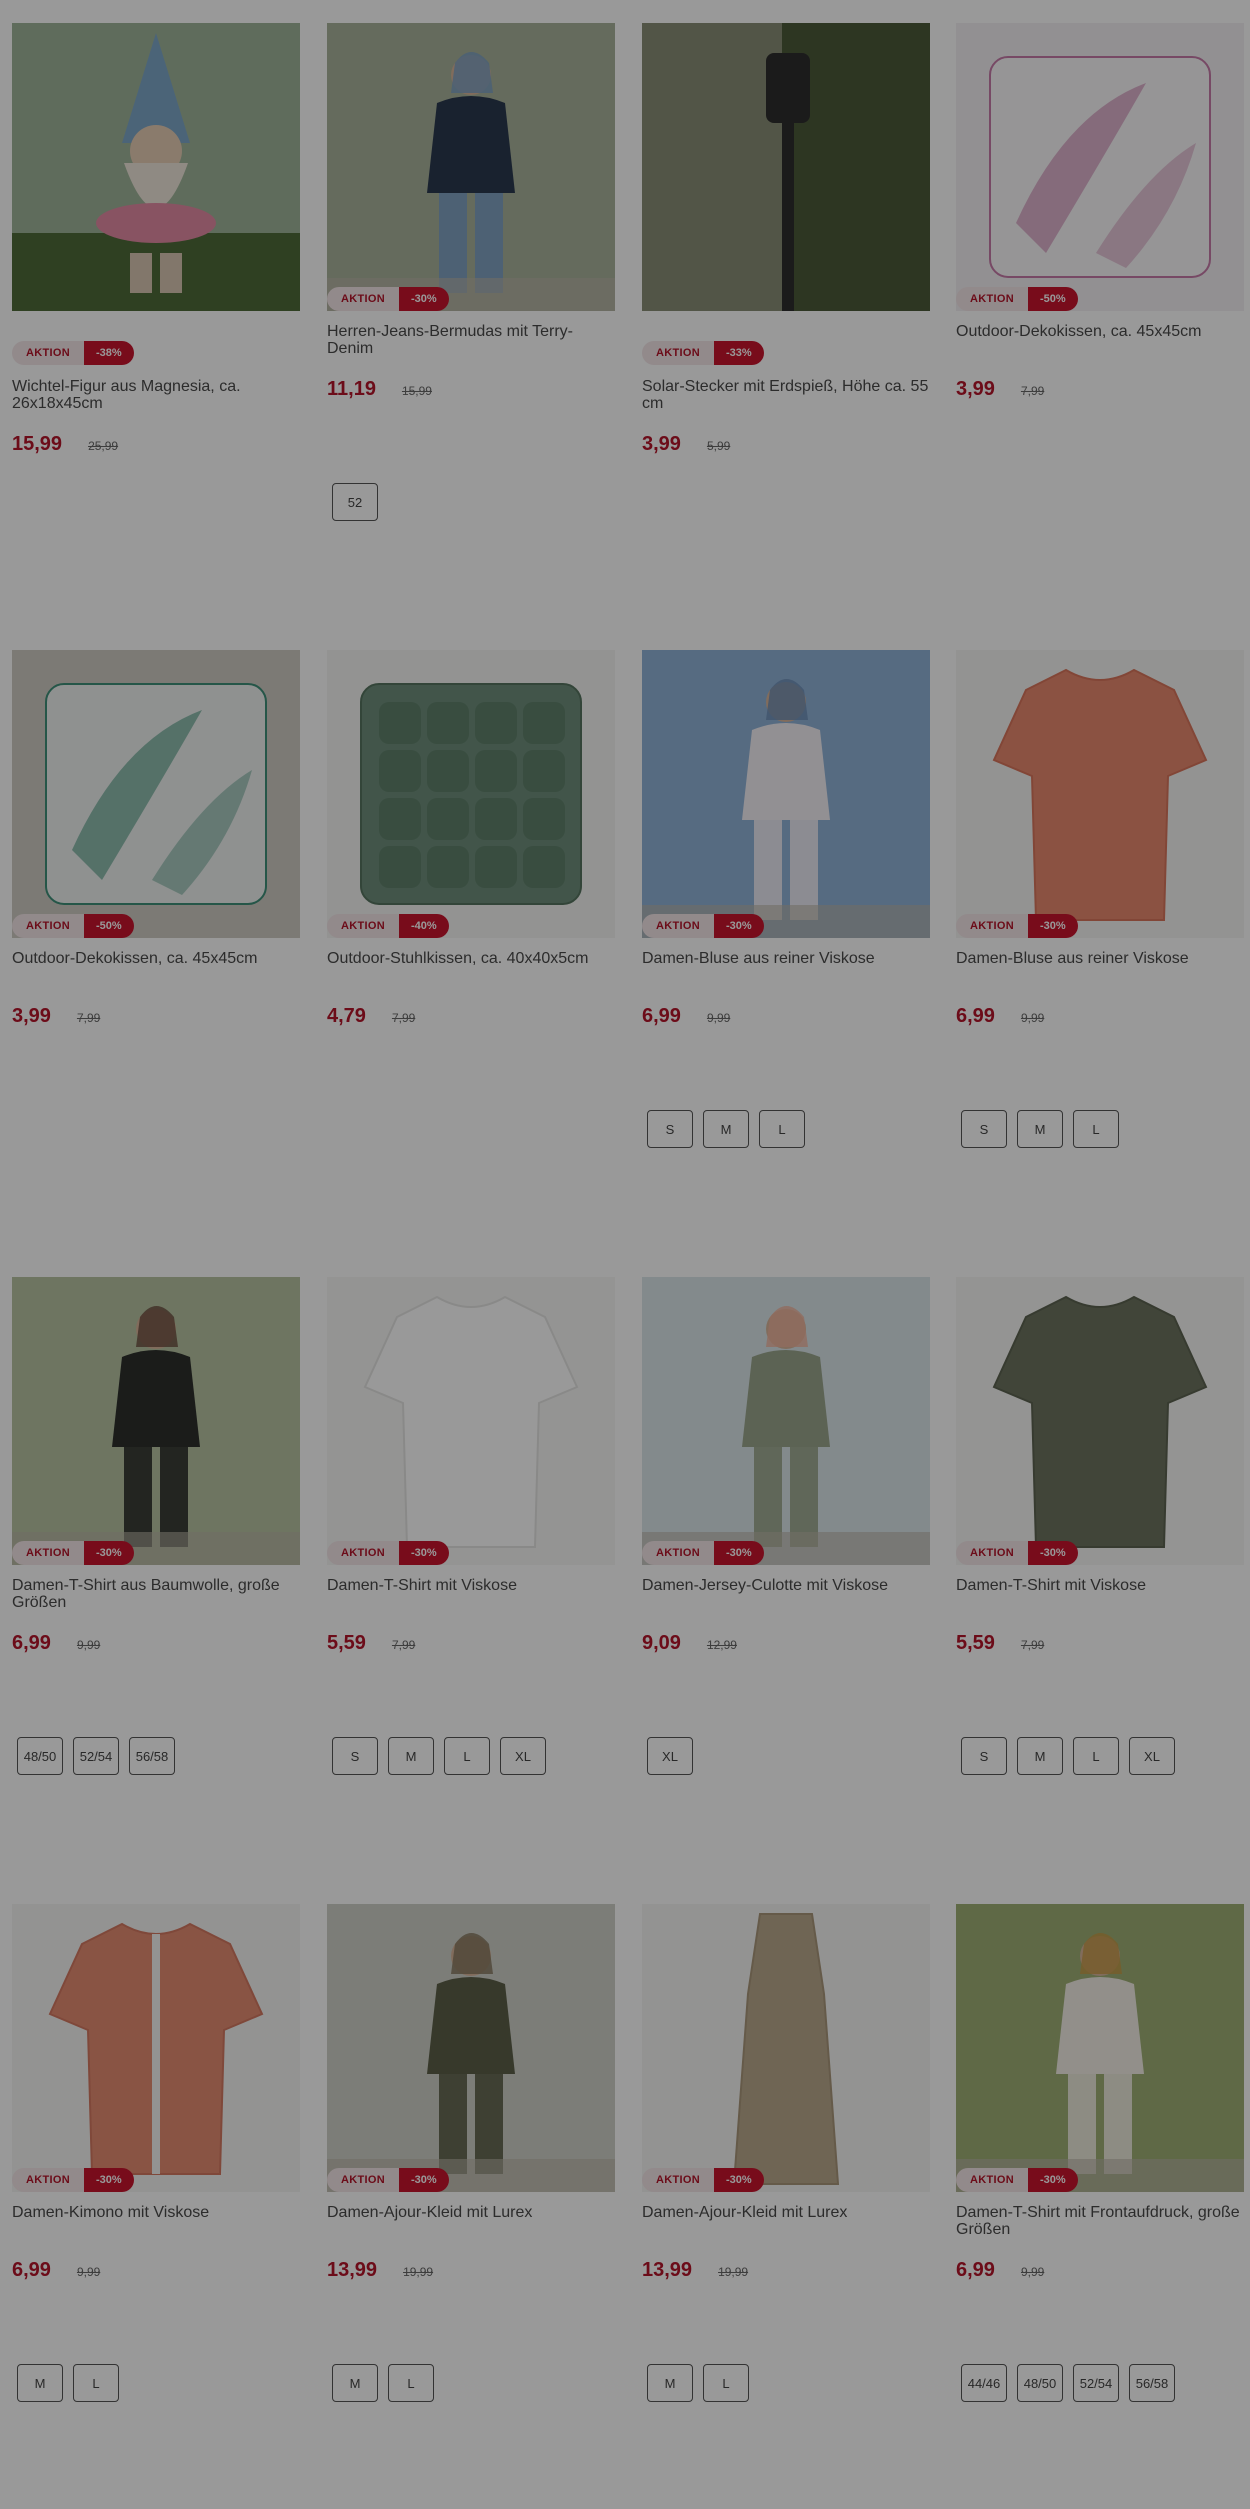 The height and width of the screenshot is (2509, 1250). I want to click on floral-cushion-pink-image, so click(1100, 167).